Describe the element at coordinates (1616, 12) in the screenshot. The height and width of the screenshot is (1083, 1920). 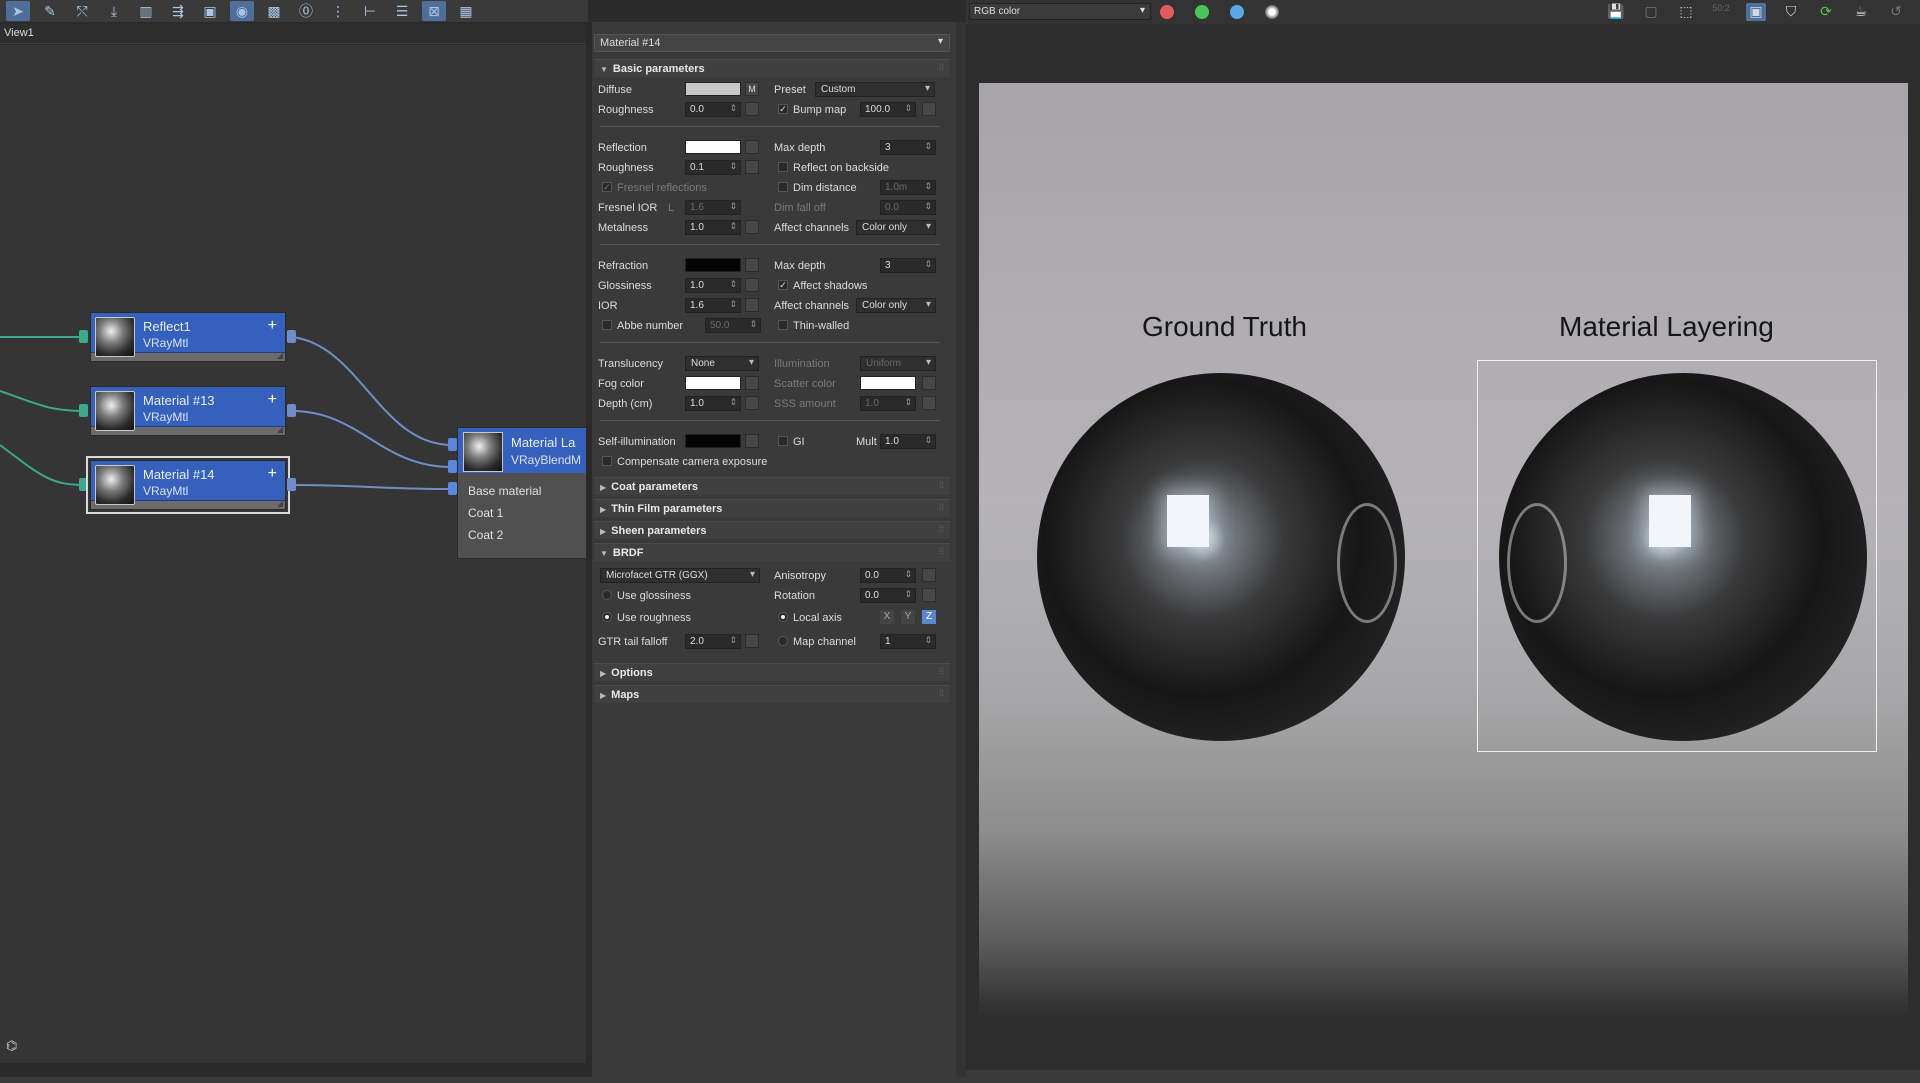
I see `save-icon: 💾` at that location.